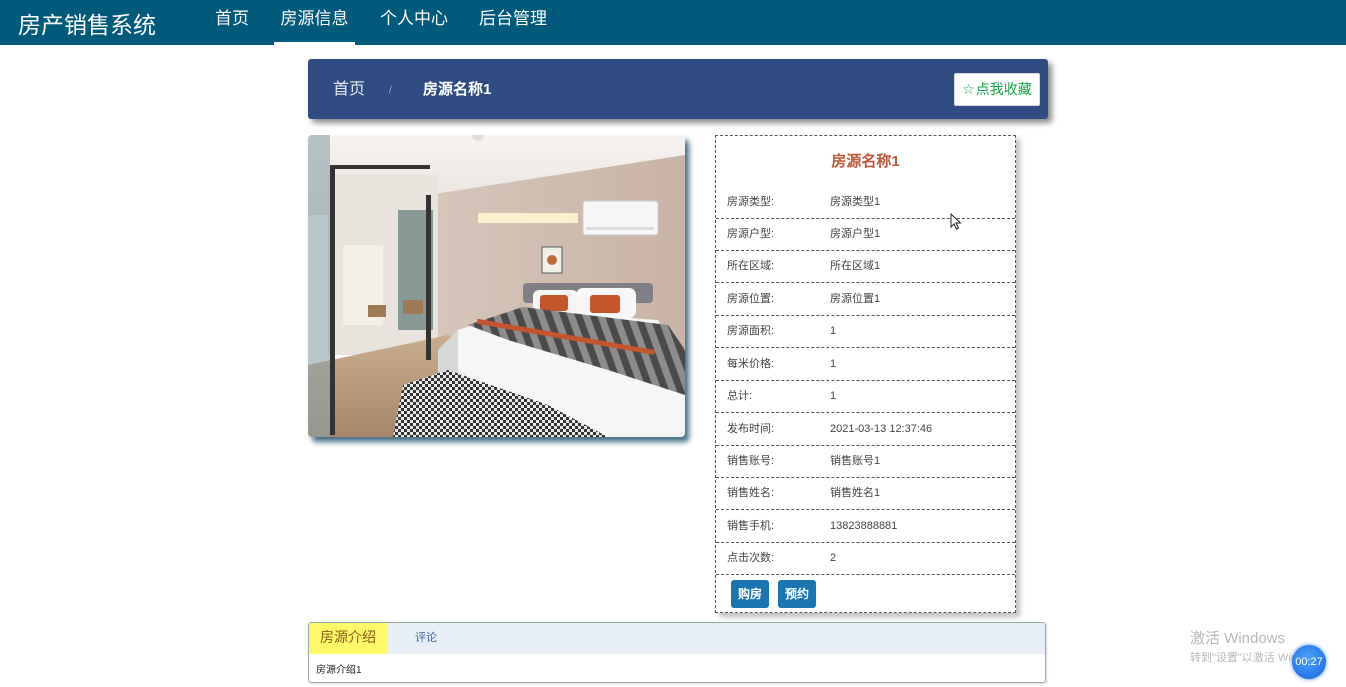  What do you see at coordinates (232, 22) in the screenshot?
I see `nav-item-home: 首页` at bounding box center [232, 22].